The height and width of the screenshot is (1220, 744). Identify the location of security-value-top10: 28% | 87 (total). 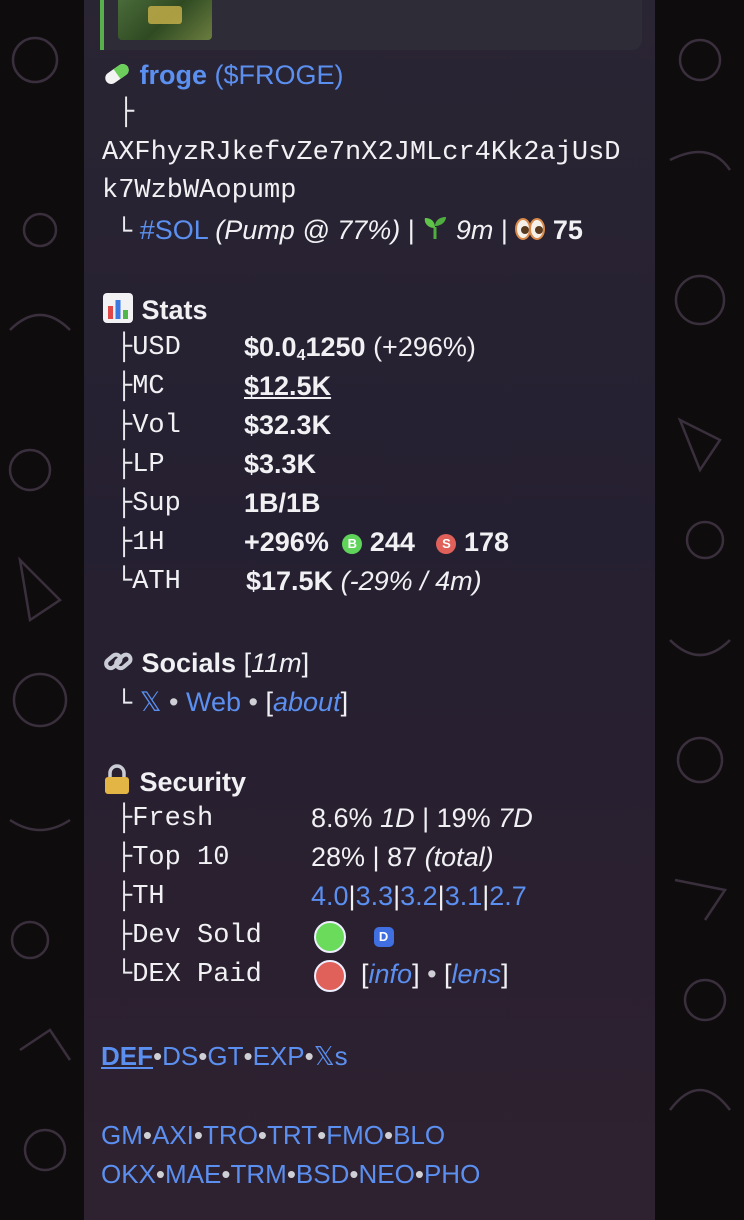
(402, 857).